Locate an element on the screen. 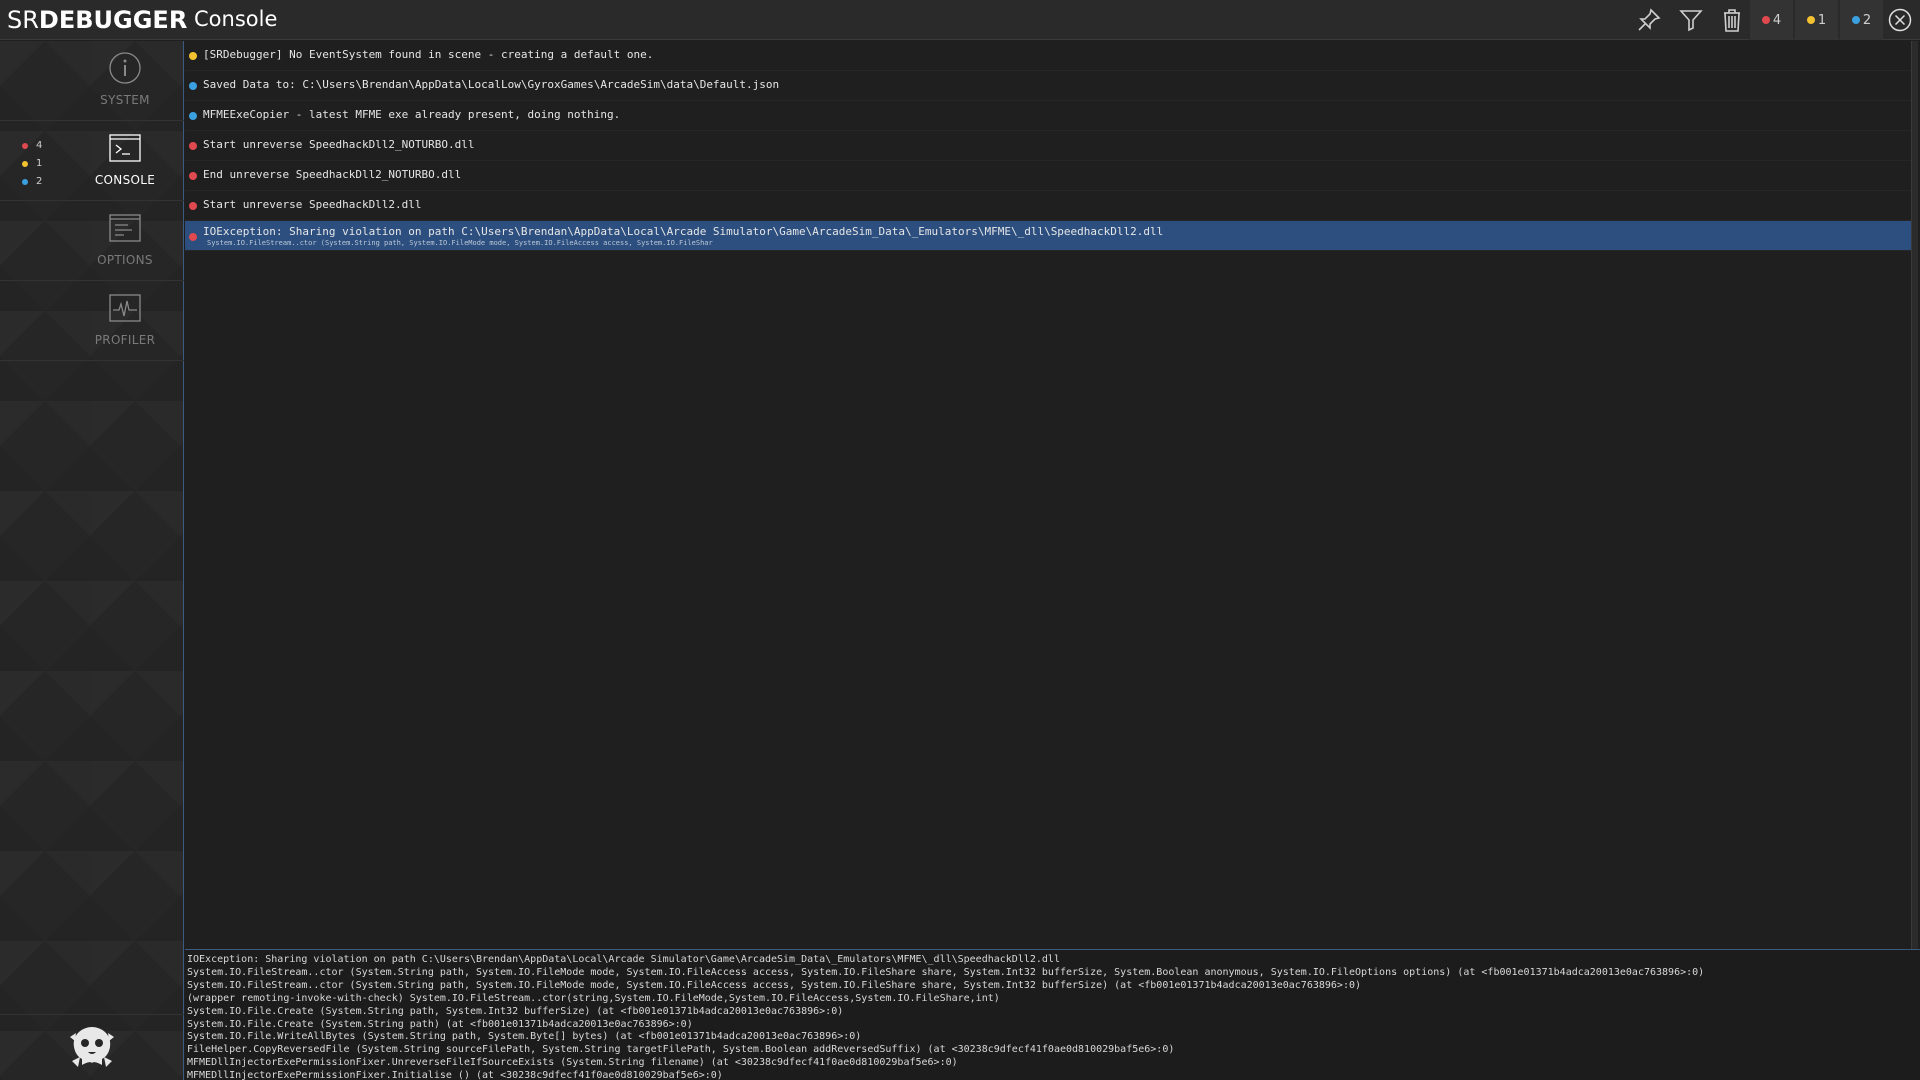 The width and height of the screenshot is (1920, 1080). console-scrollbar is located at coordinates (1914, 495).